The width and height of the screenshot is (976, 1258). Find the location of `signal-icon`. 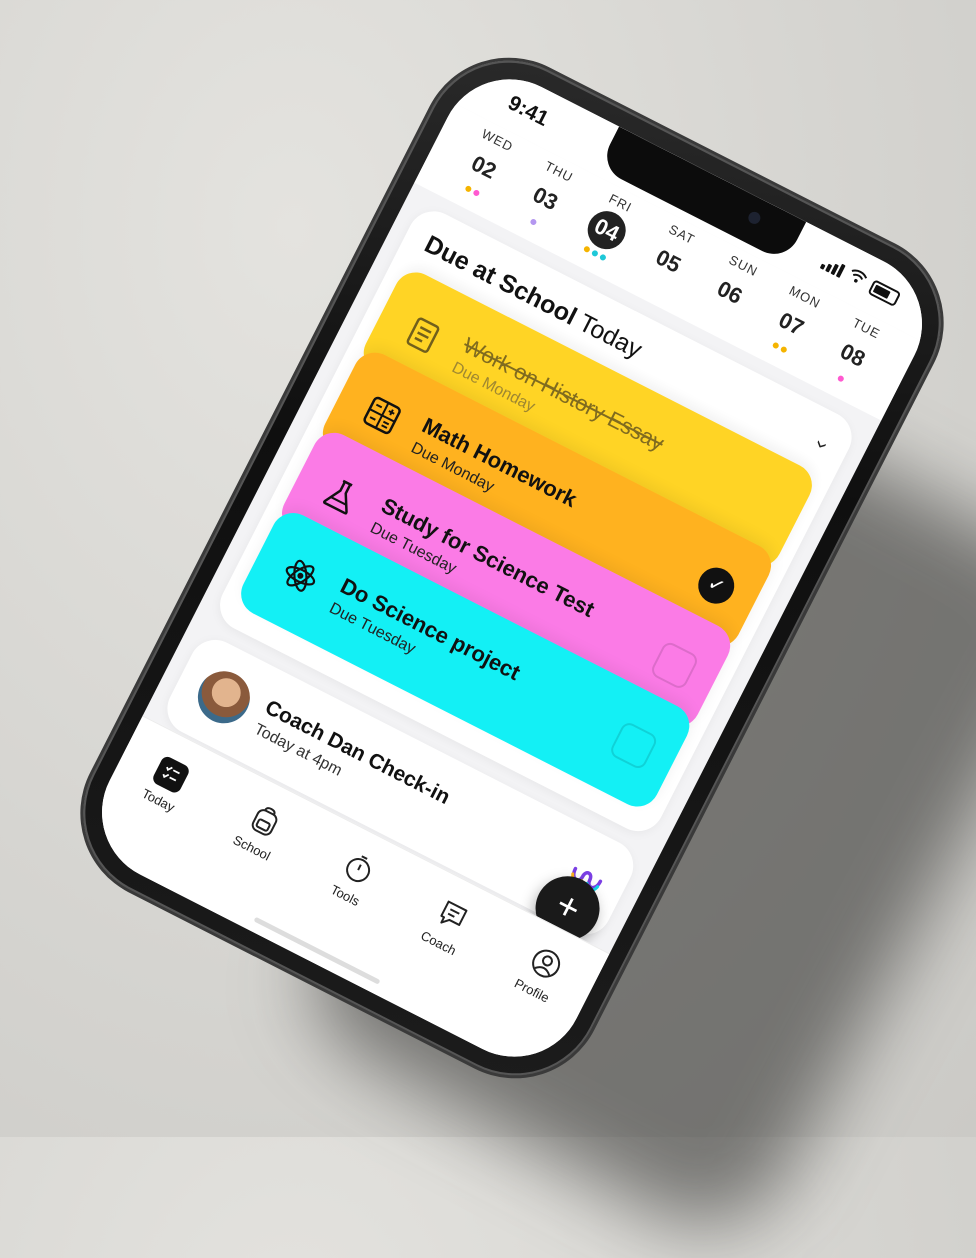

signal-icon is located at coordinates (832, 266).